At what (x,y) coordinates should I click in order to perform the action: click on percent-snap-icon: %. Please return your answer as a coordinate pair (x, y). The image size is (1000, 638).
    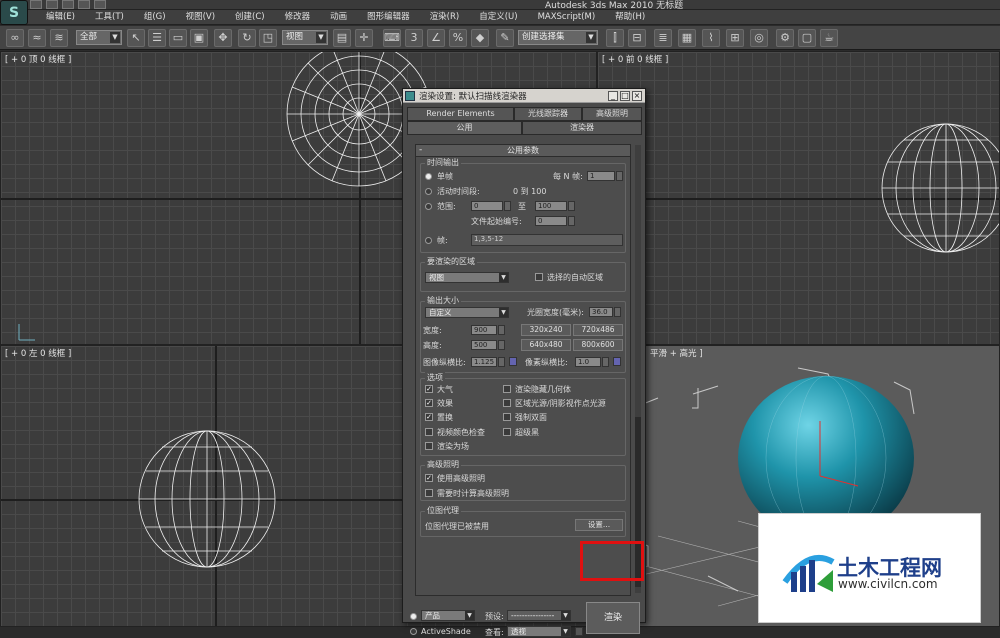
    Looking at the image, I should click on (458, 38).